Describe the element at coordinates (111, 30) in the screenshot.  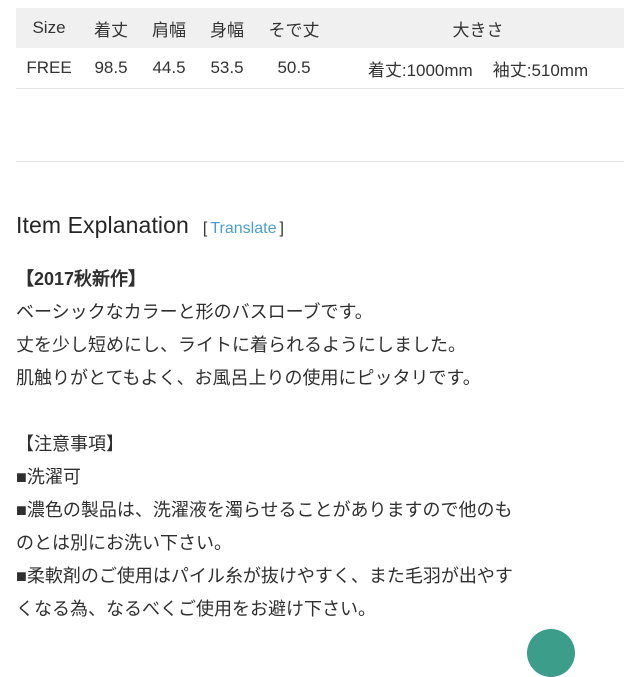
I see `column-header-length: 着丈` at that location.